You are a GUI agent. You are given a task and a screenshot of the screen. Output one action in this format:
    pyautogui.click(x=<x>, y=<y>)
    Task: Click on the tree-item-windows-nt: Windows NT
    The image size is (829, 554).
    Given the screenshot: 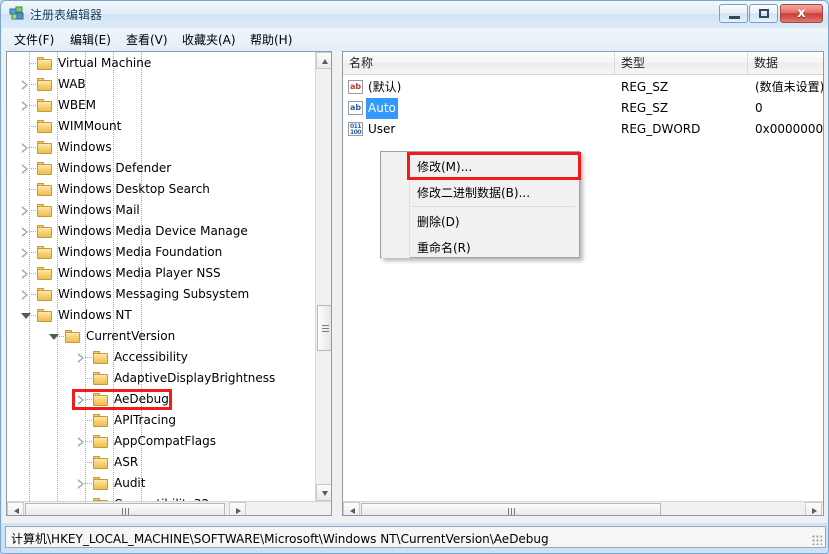 What is the action you would take?
    pyautogui.click(x=161, y=315)
    